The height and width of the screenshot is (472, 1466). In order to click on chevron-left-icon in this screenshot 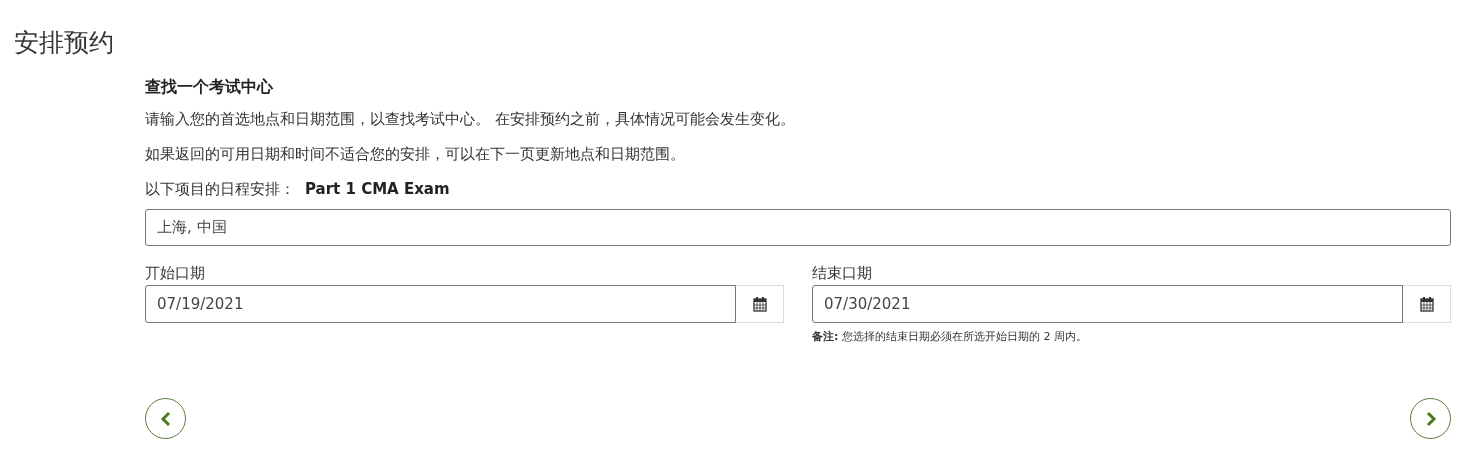, I will do `click(165, 418)`.